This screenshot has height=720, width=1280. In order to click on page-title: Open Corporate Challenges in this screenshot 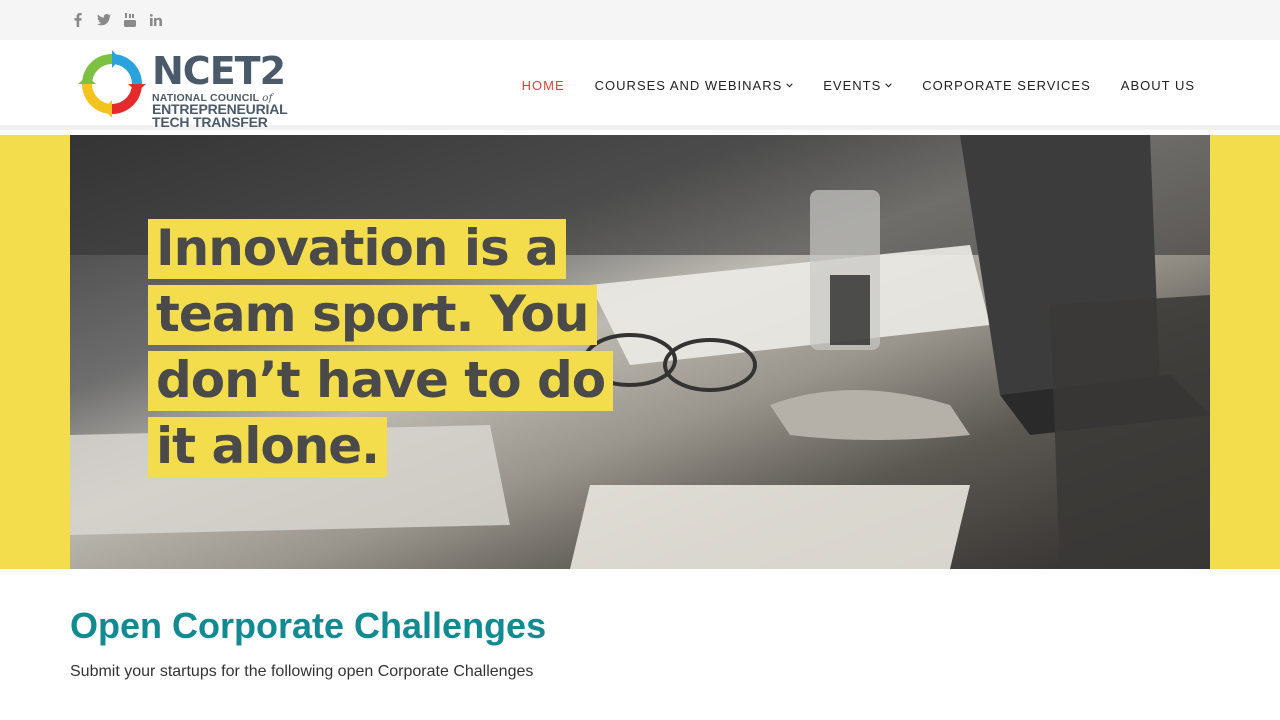, I will do `click(308, 625)`.